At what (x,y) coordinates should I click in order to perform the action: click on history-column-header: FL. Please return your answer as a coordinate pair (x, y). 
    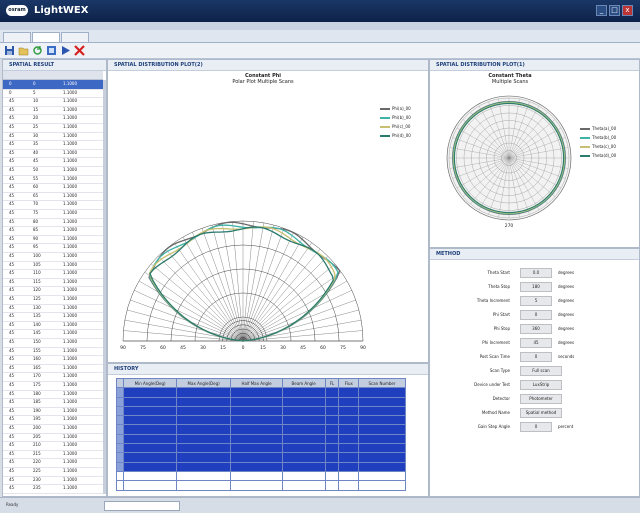
    Looking at the image, I should click on (332, 383).